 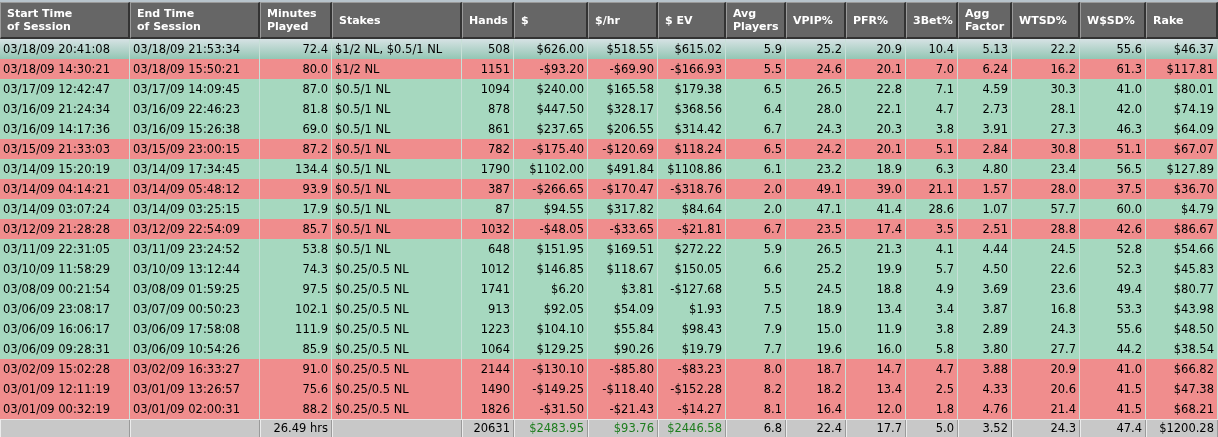 I want to click on total-cell: $93.76, so click(x=623, y=428).